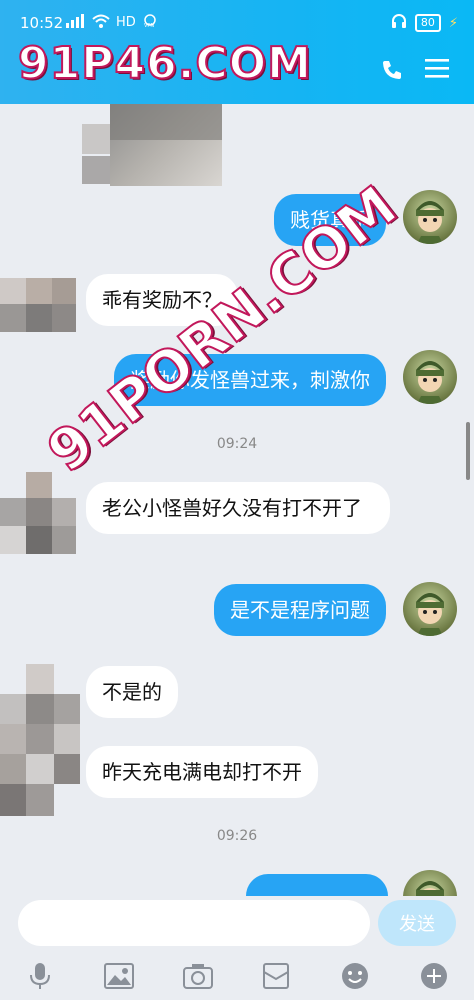  What do you see at coordinates (202, 772) in the screenshot?
I see `message-bubble-incoming: 昨天充电满电却打不开` at bounding box center [202, 772].